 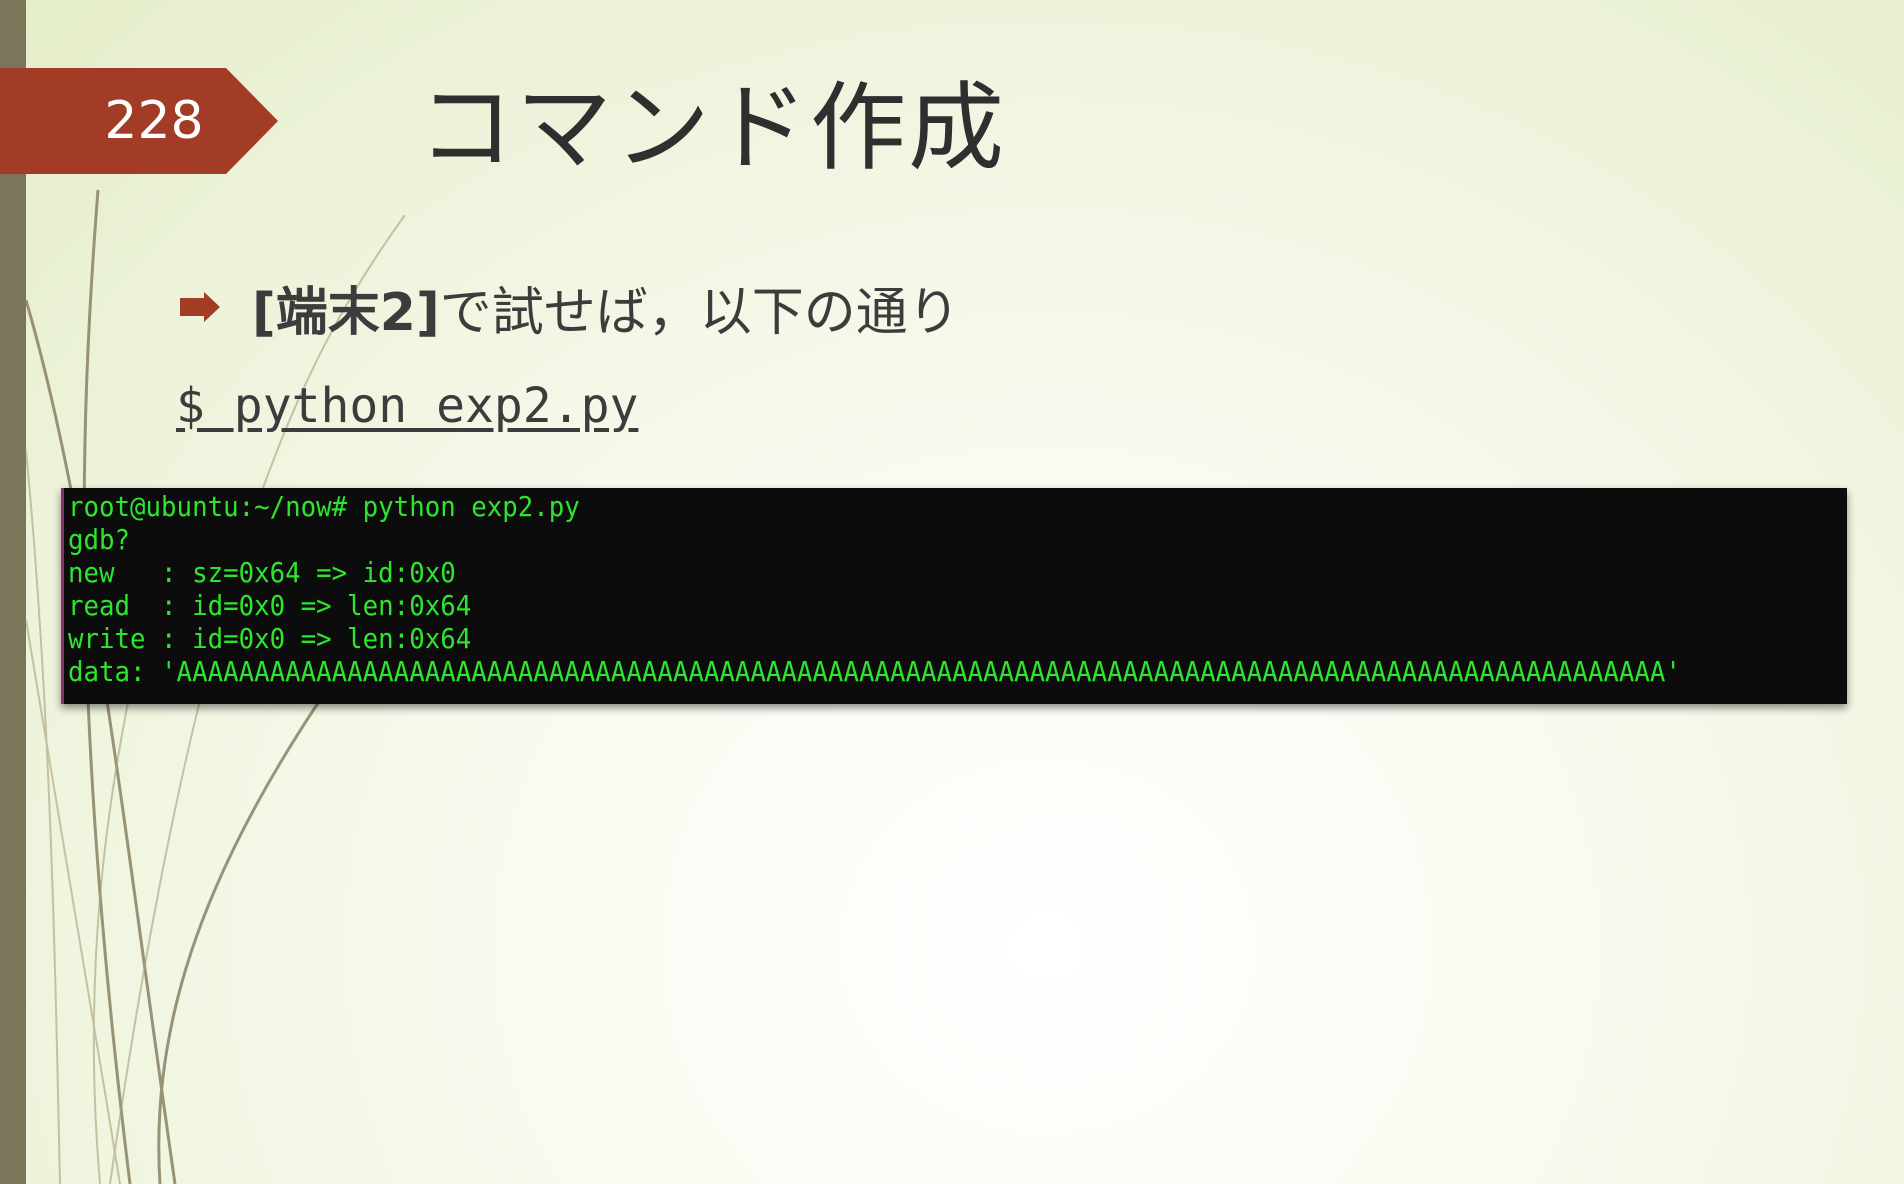 What do you see at coordinates (200, 307) in the screenshot?
I see `arrow-bullet-icon` at bounding box center [200, 307].